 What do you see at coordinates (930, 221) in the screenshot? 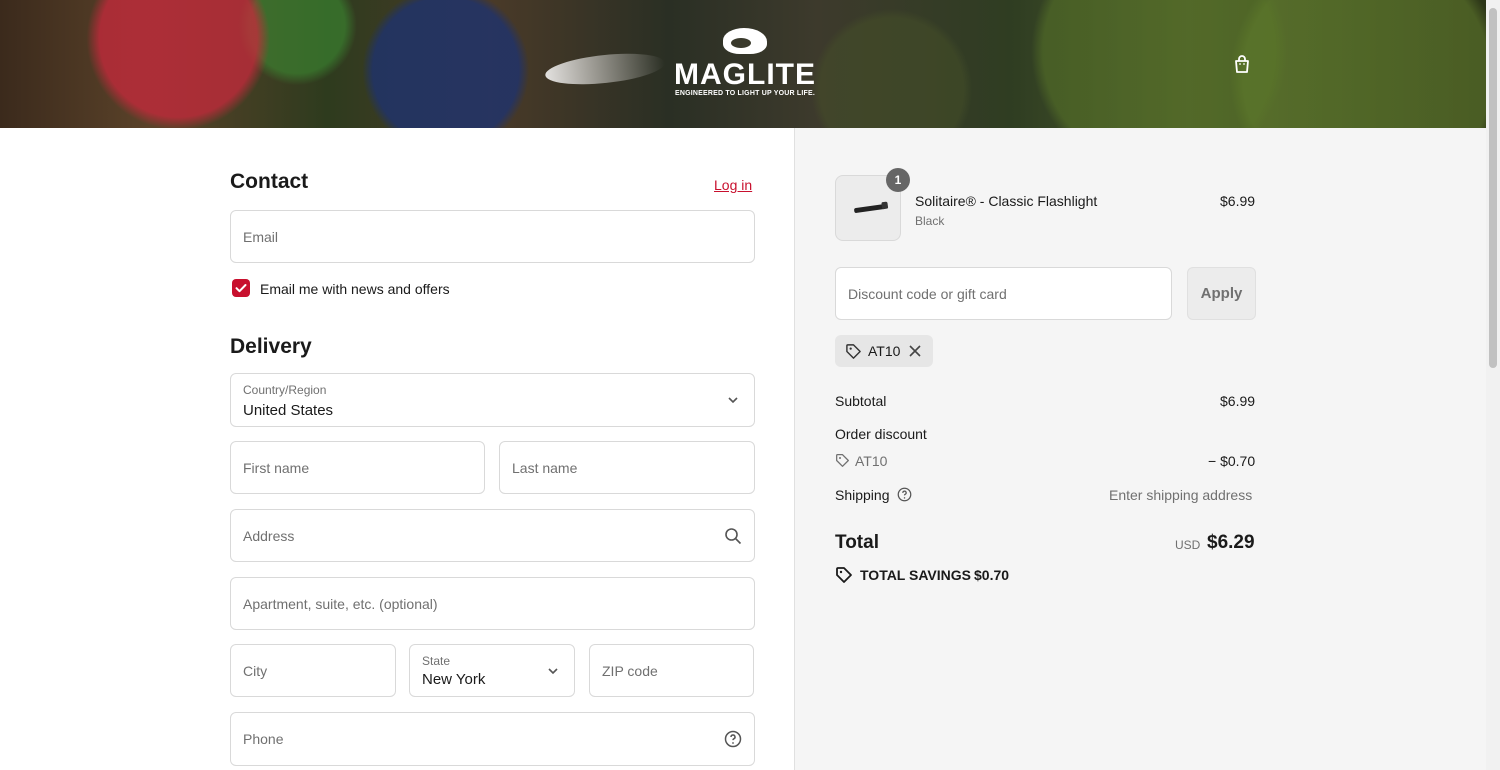
I see `product-variant: Black` at bounding box center [930, 221].